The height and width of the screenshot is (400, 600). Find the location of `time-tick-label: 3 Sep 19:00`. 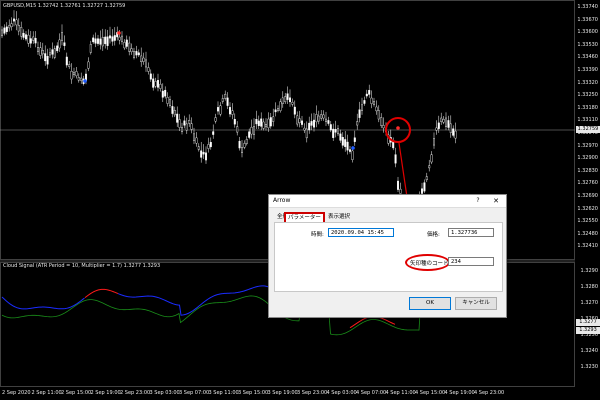

time-tick-label: 3 Sep 19:00 is located at coordinates (282, 393).